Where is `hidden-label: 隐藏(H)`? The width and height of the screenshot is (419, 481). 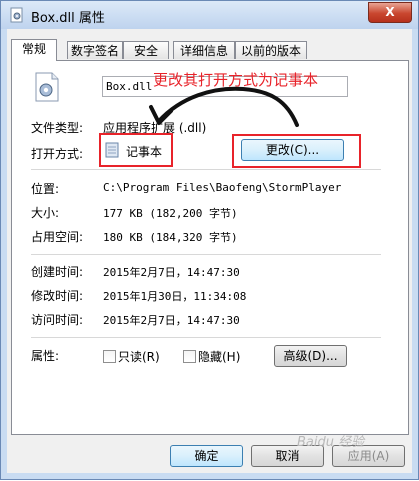 hidden-label: 隐藏(H) is located at coordinates (219, 356).